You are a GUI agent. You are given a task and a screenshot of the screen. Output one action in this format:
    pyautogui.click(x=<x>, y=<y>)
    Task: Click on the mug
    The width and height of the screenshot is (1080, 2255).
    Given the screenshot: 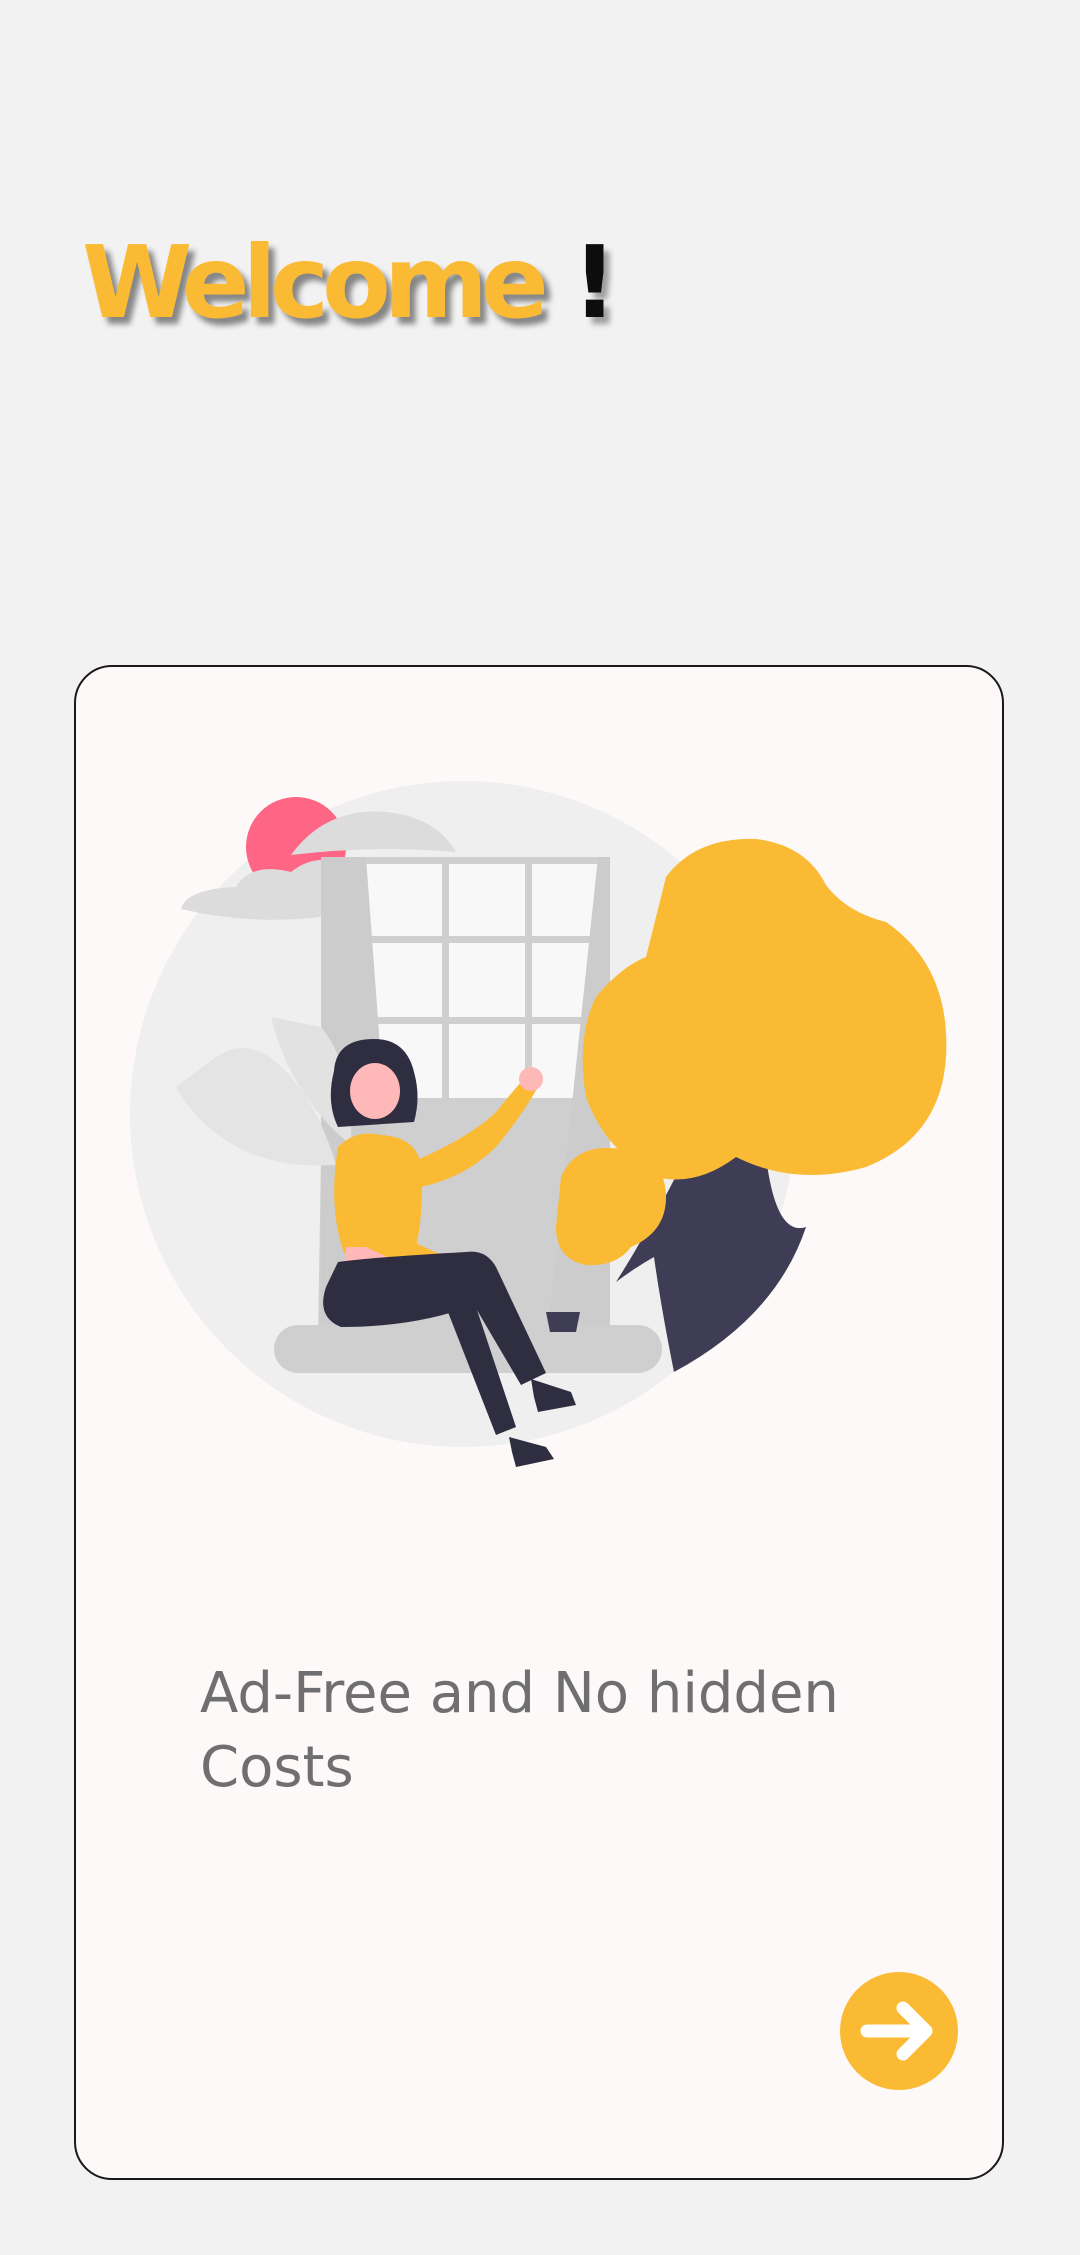 What is the action you would take?
    pyautogui.click(x=563, y=1322)
    